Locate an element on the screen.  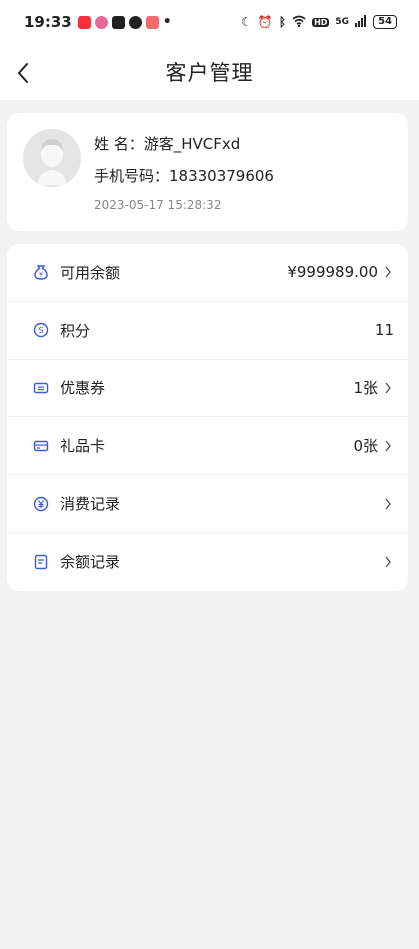
menu-item-label: 可用余额 is located at coordinates (90, 272).